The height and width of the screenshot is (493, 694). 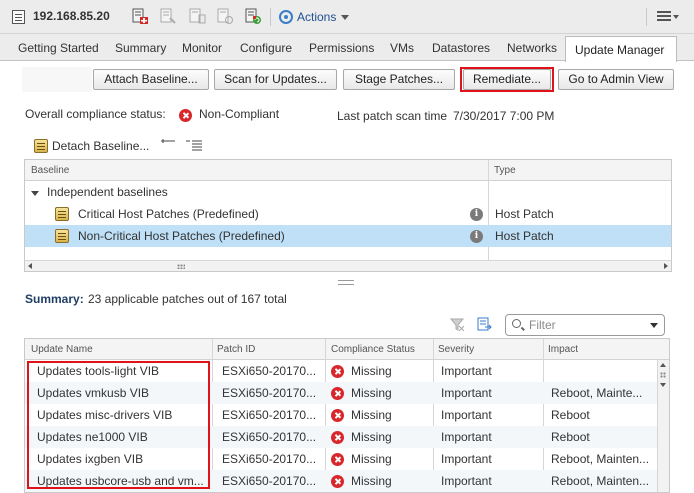 What do you see at coordinates (58, 48) in the screenshot?
I see `tab-getting-started: Getting Started` at bounding box center [58, 48].